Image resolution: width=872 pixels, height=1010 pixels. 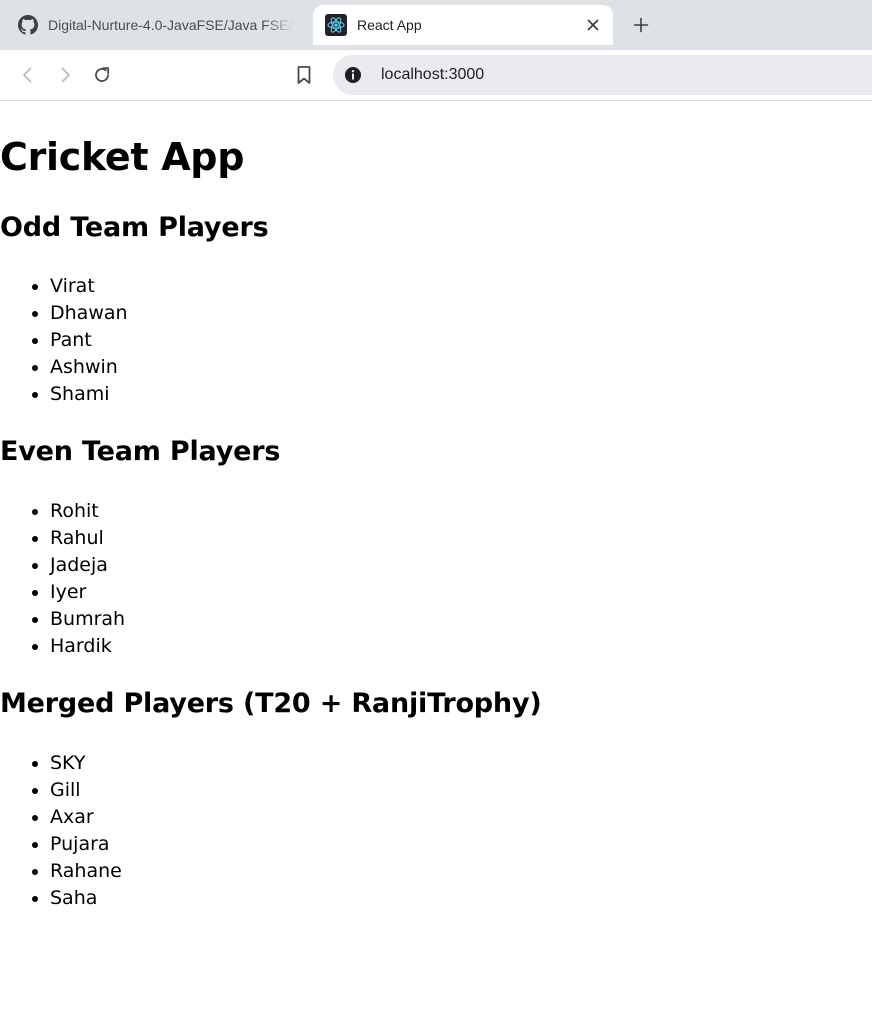 What do you see at coordinates (89, 367) in the screenshot?
I see `list-item: Ashwin` at bounding box center [89, 367].